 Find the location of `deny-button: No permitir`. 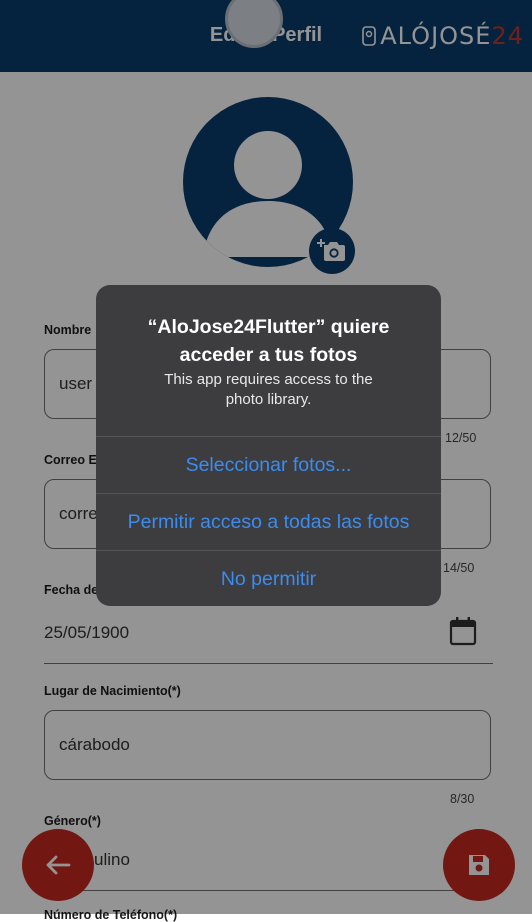

deny-button: No permitir is located at coordinates (268, 578).